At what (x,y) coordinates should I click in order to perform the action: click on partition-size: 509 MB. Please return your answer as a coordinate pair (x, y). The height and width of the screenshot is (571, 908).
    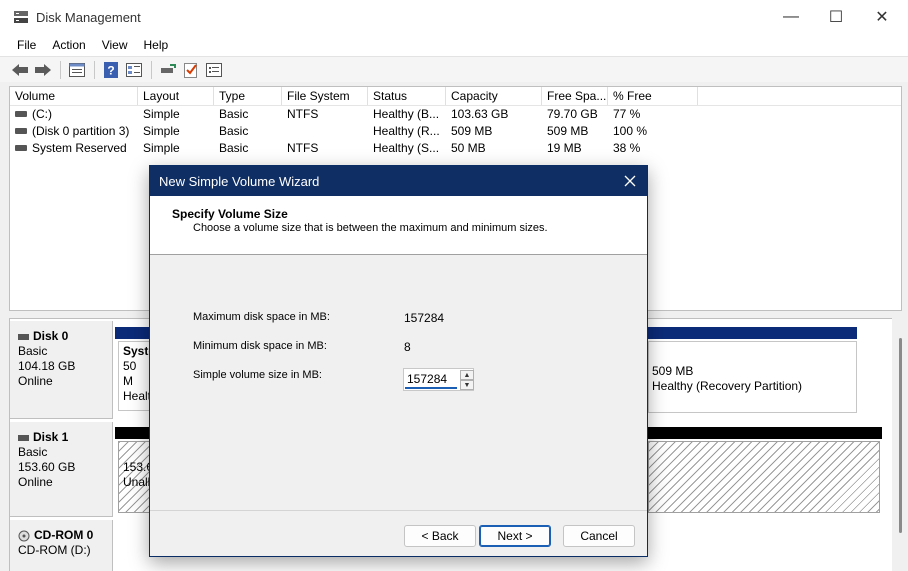
    Looking at the image, I should click on (673, 371).